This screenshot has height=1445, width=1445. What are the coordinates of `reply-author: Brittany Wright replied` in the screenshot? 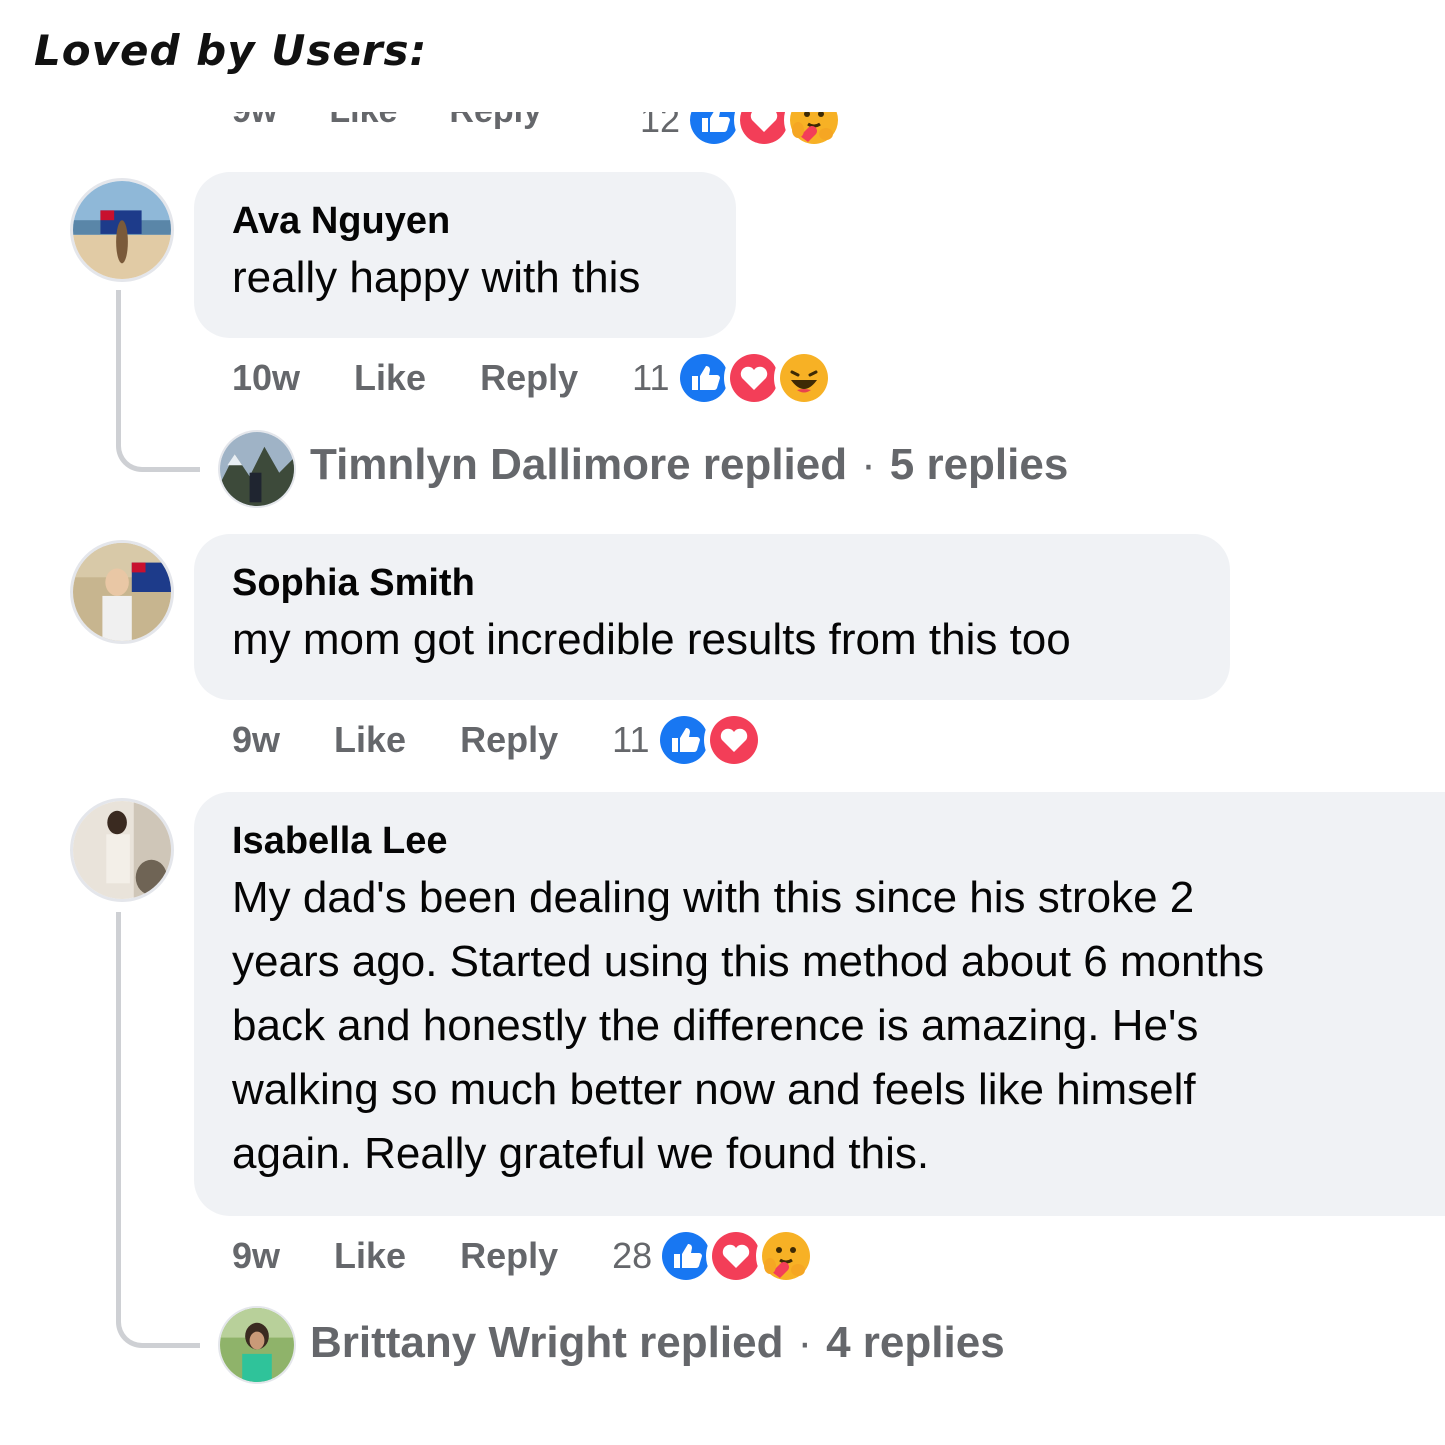 It's located at (546, 1343).